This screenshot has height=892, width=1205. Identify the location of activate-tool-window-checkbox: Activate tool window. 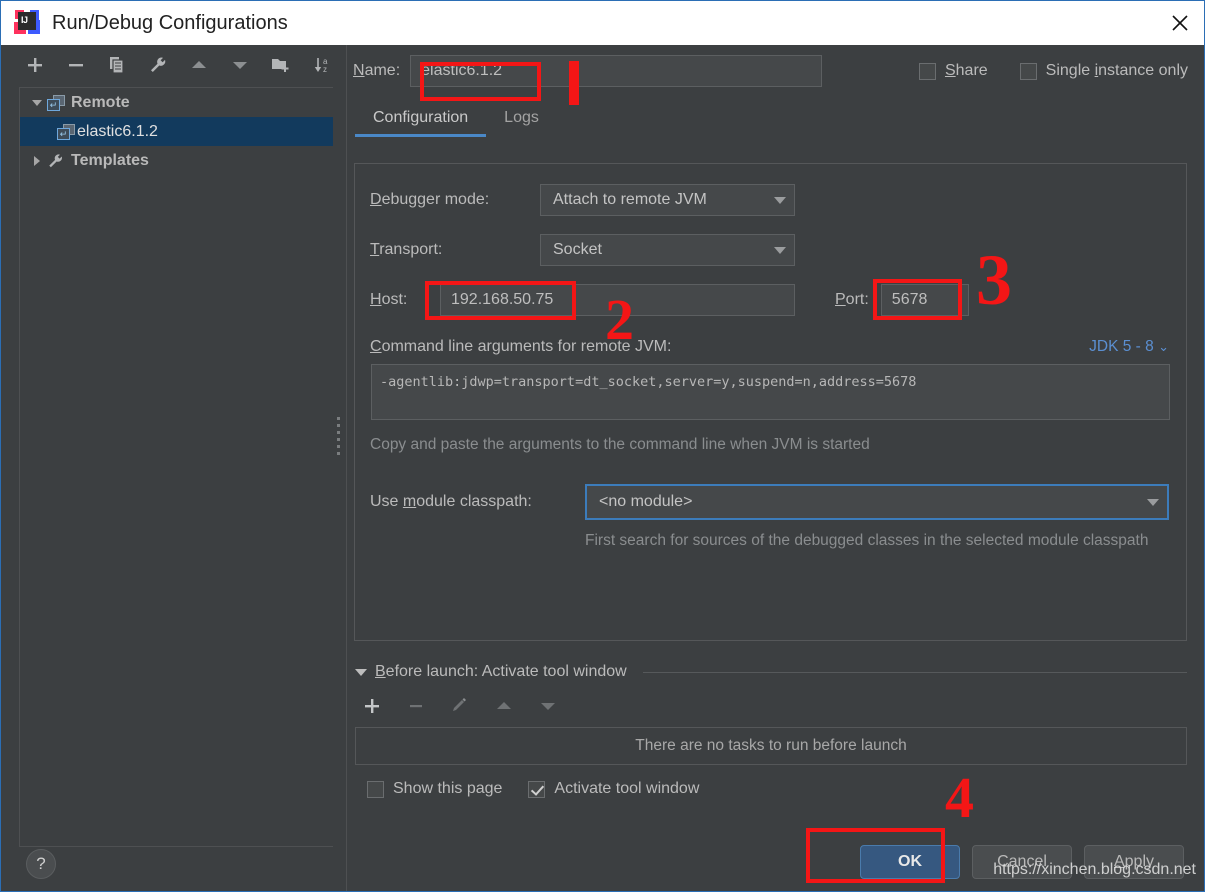
(613, 789).